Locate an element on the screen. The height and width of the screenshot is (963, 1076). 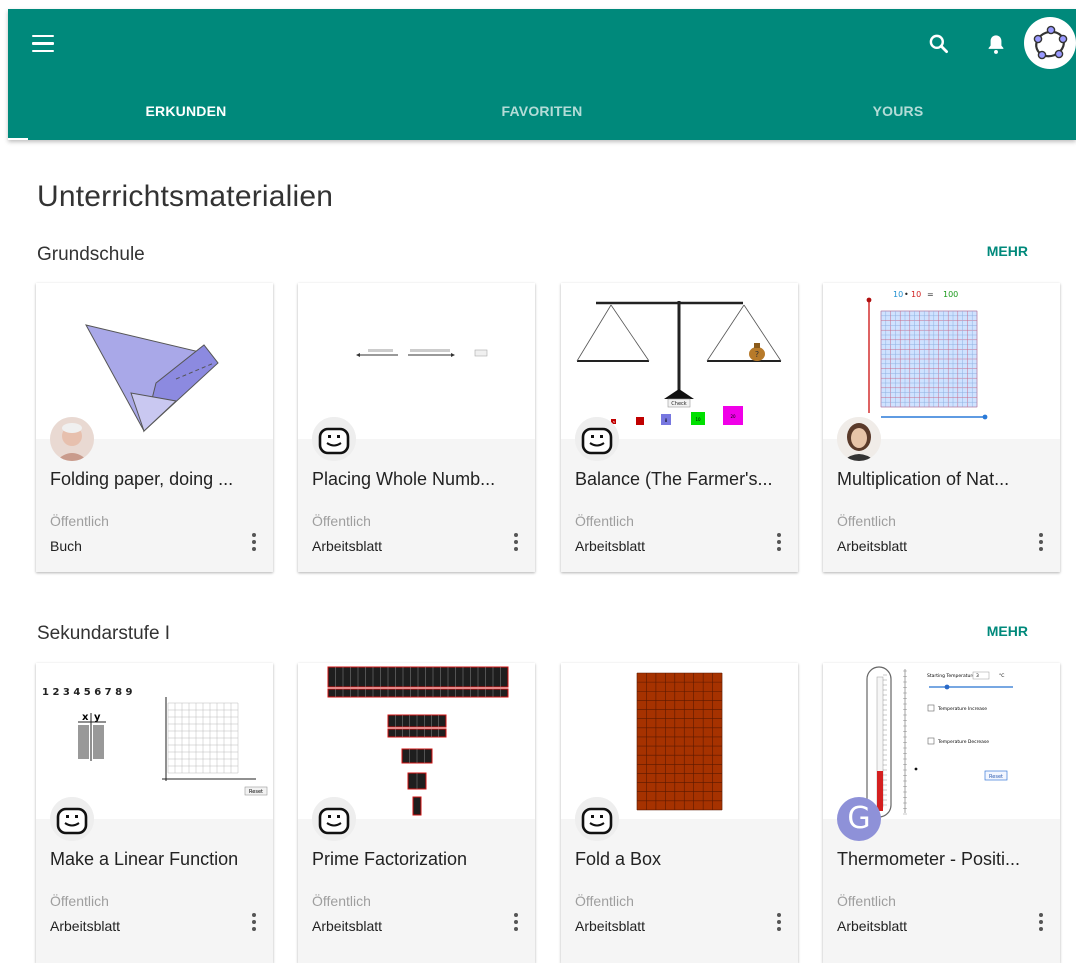
app-header: ERKUNDEN FAVORITEN YOURS is located at coordinates (542, 74).